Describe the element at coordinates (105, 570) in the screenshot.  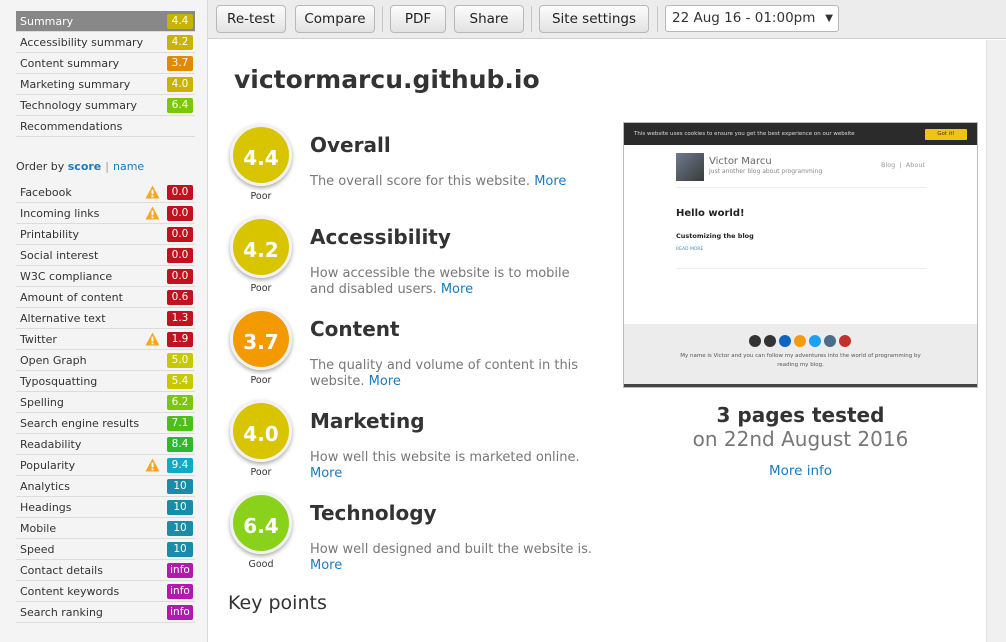
I see `metric-item: Contact details info` at that location.